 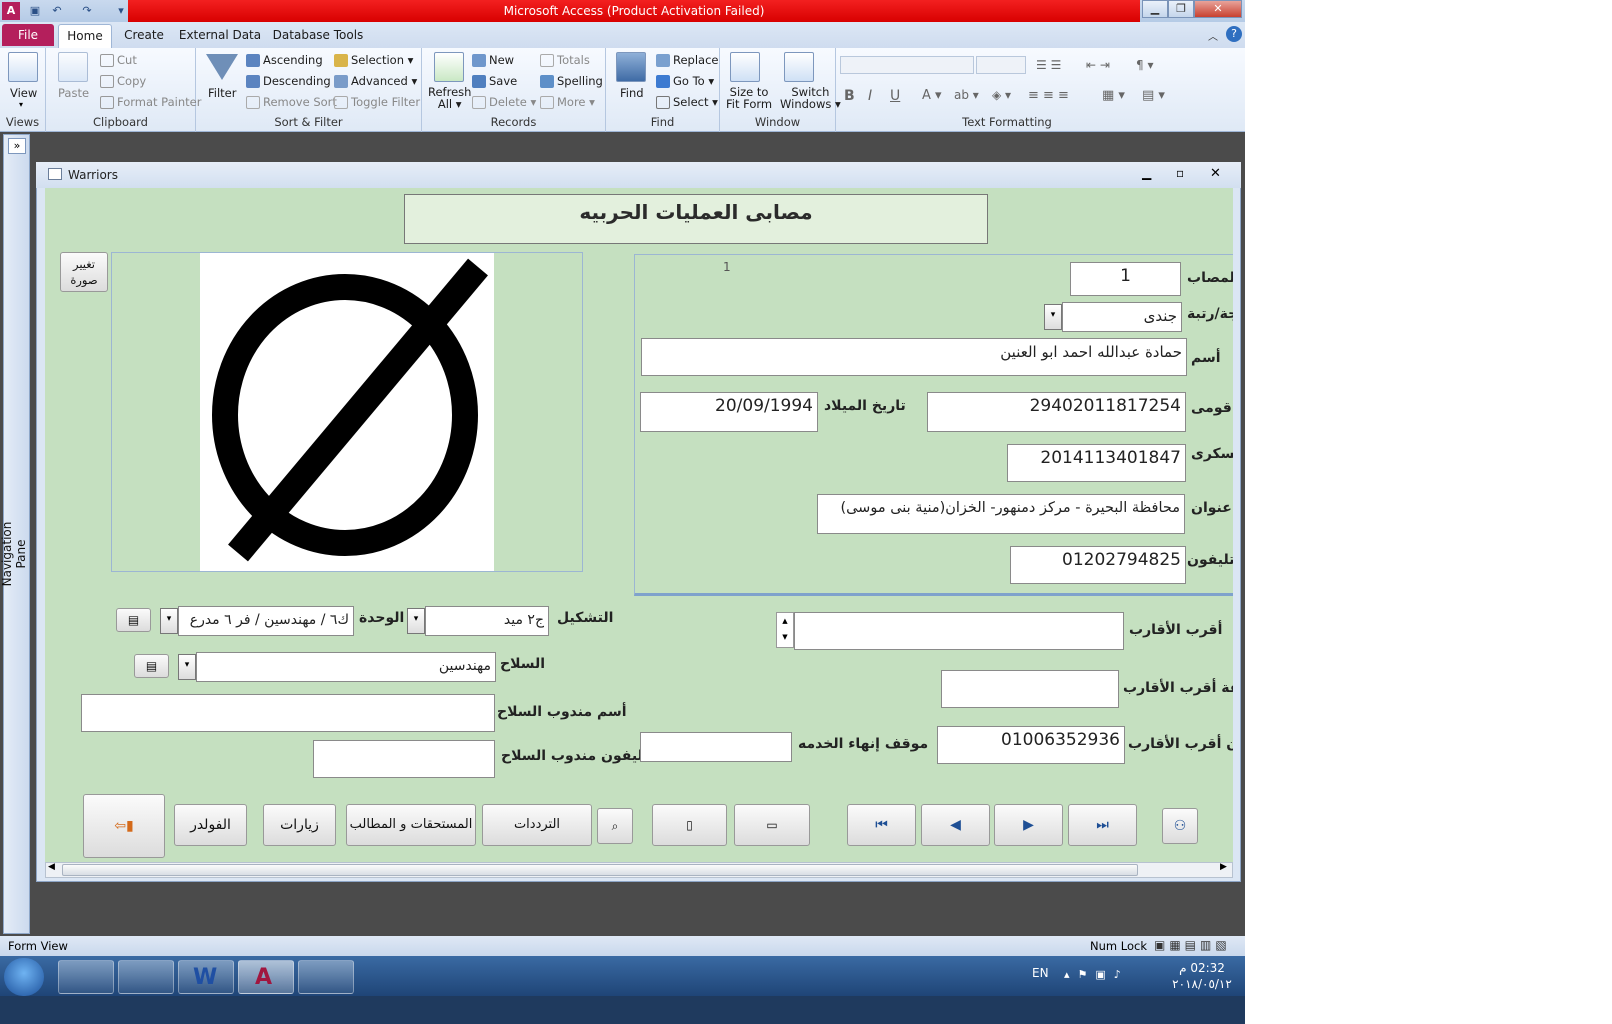 What do you see at coordinates (1001, 95) in the screenshot?
I see `fill-color-icon: ◈ ▾` at bounding box center [1001, 95].